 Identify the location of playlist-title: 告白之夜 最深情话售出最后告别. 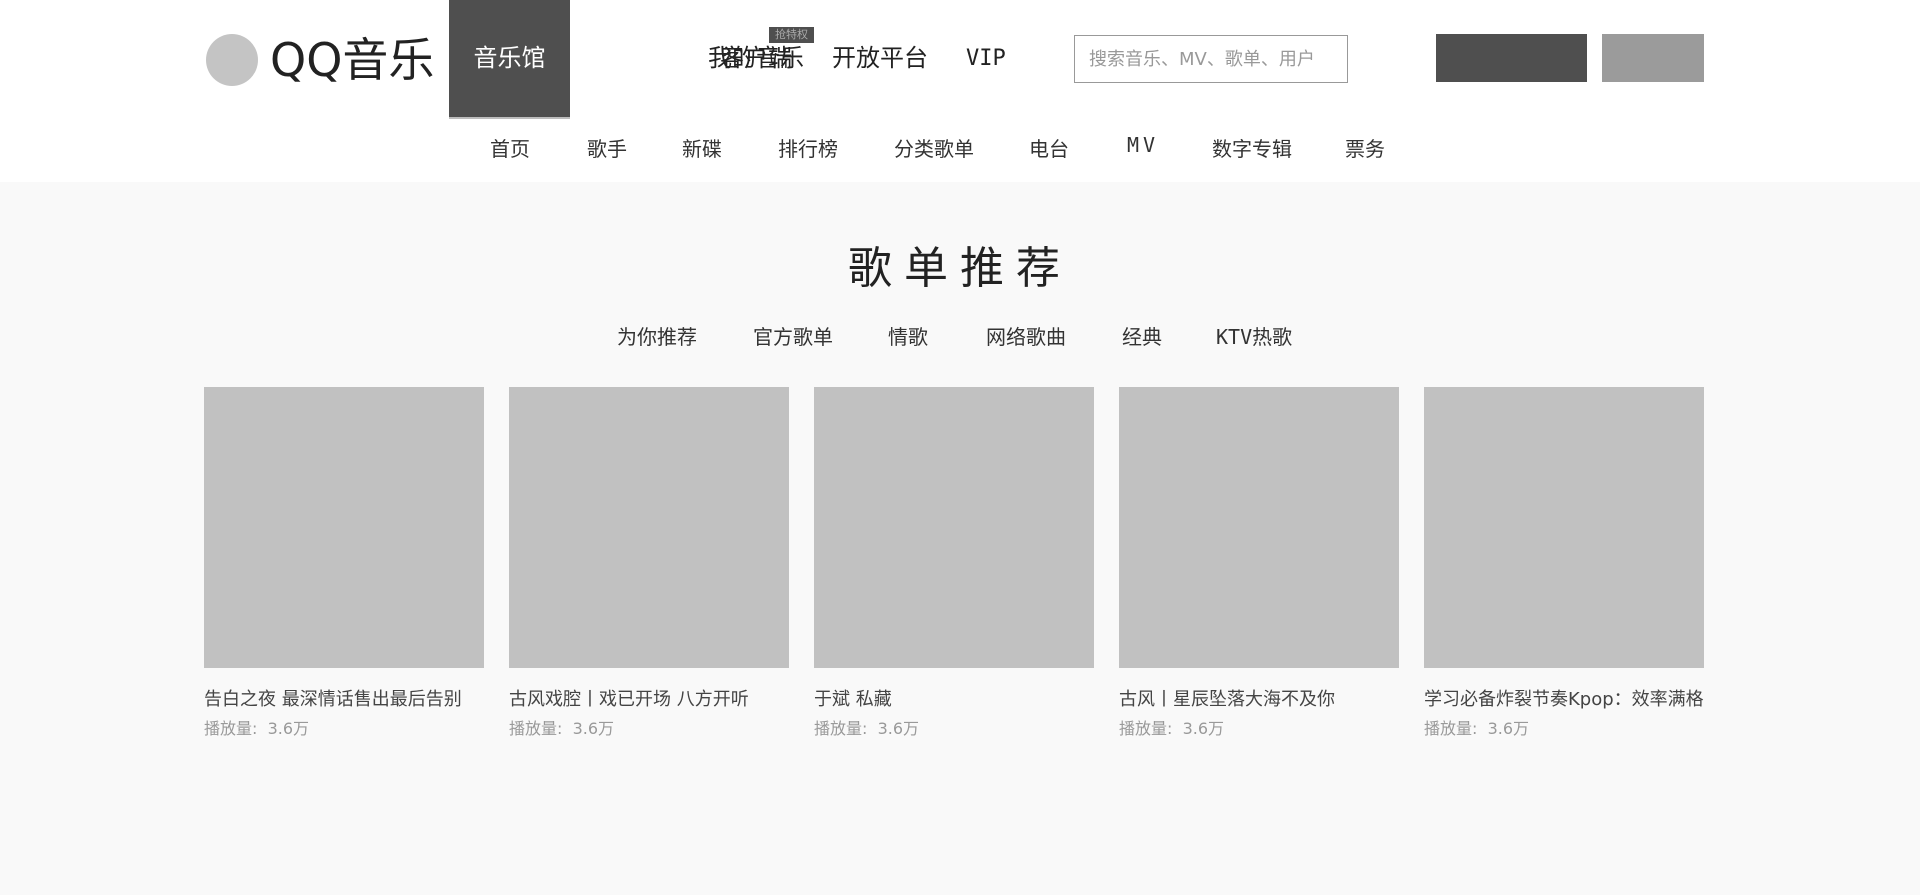
(344, 698).